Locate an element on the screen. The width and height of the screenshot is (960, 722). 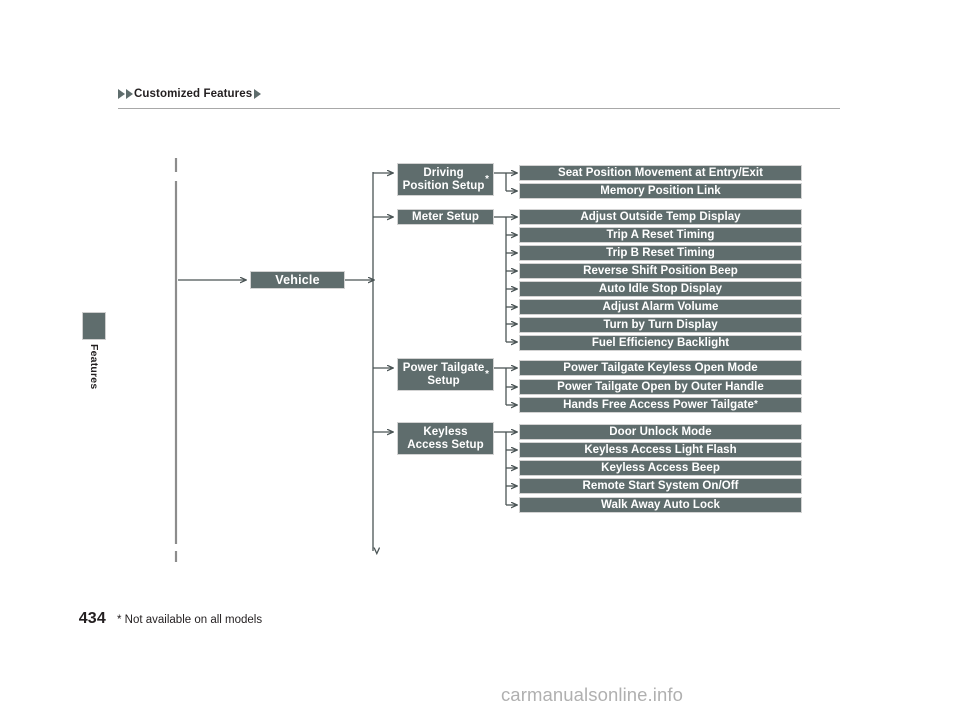
tree-node-item-label: Turn by Turn Display is located at coordinates (660, 324).